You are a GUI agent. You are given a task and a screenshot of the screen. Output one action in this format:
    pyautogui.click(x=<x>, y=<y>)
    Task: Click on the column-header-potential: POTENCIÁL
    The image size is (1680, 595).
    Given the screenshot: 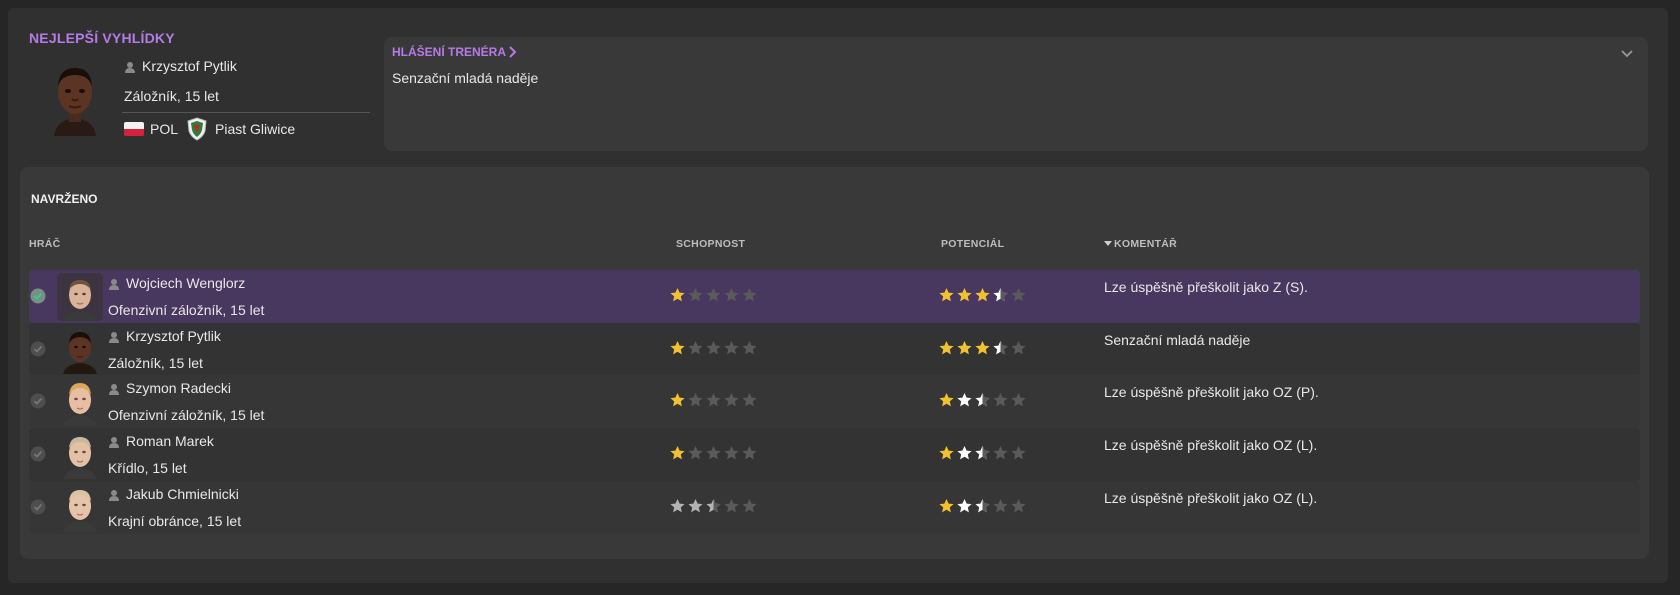 What is the action you would take?
    pyautogui.click(x=972, y=244)
    